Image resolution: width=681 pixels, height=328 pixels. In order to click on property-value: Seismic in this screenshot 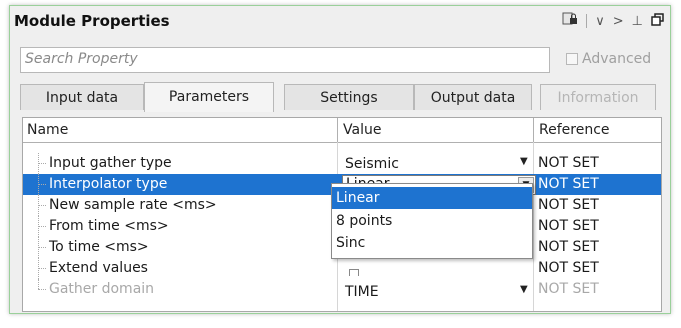, I will do `click(372, 164)`.